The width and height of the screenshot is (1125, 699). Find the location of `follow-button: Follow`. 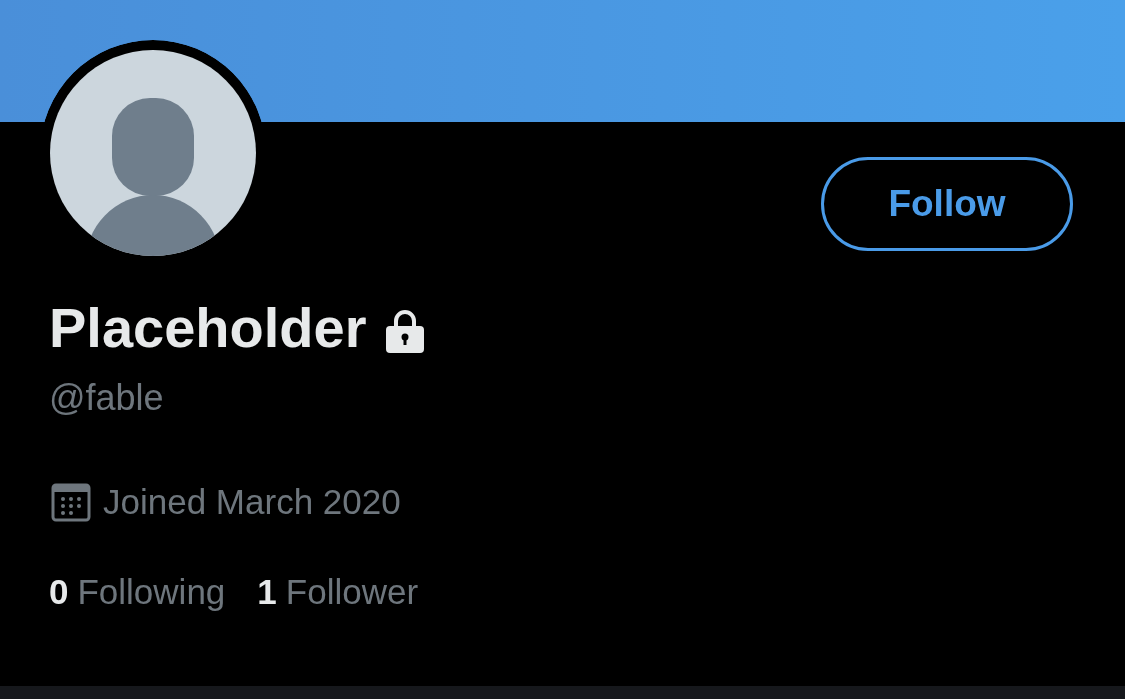

follow-button: Follow is located at coordinates (947, 204).